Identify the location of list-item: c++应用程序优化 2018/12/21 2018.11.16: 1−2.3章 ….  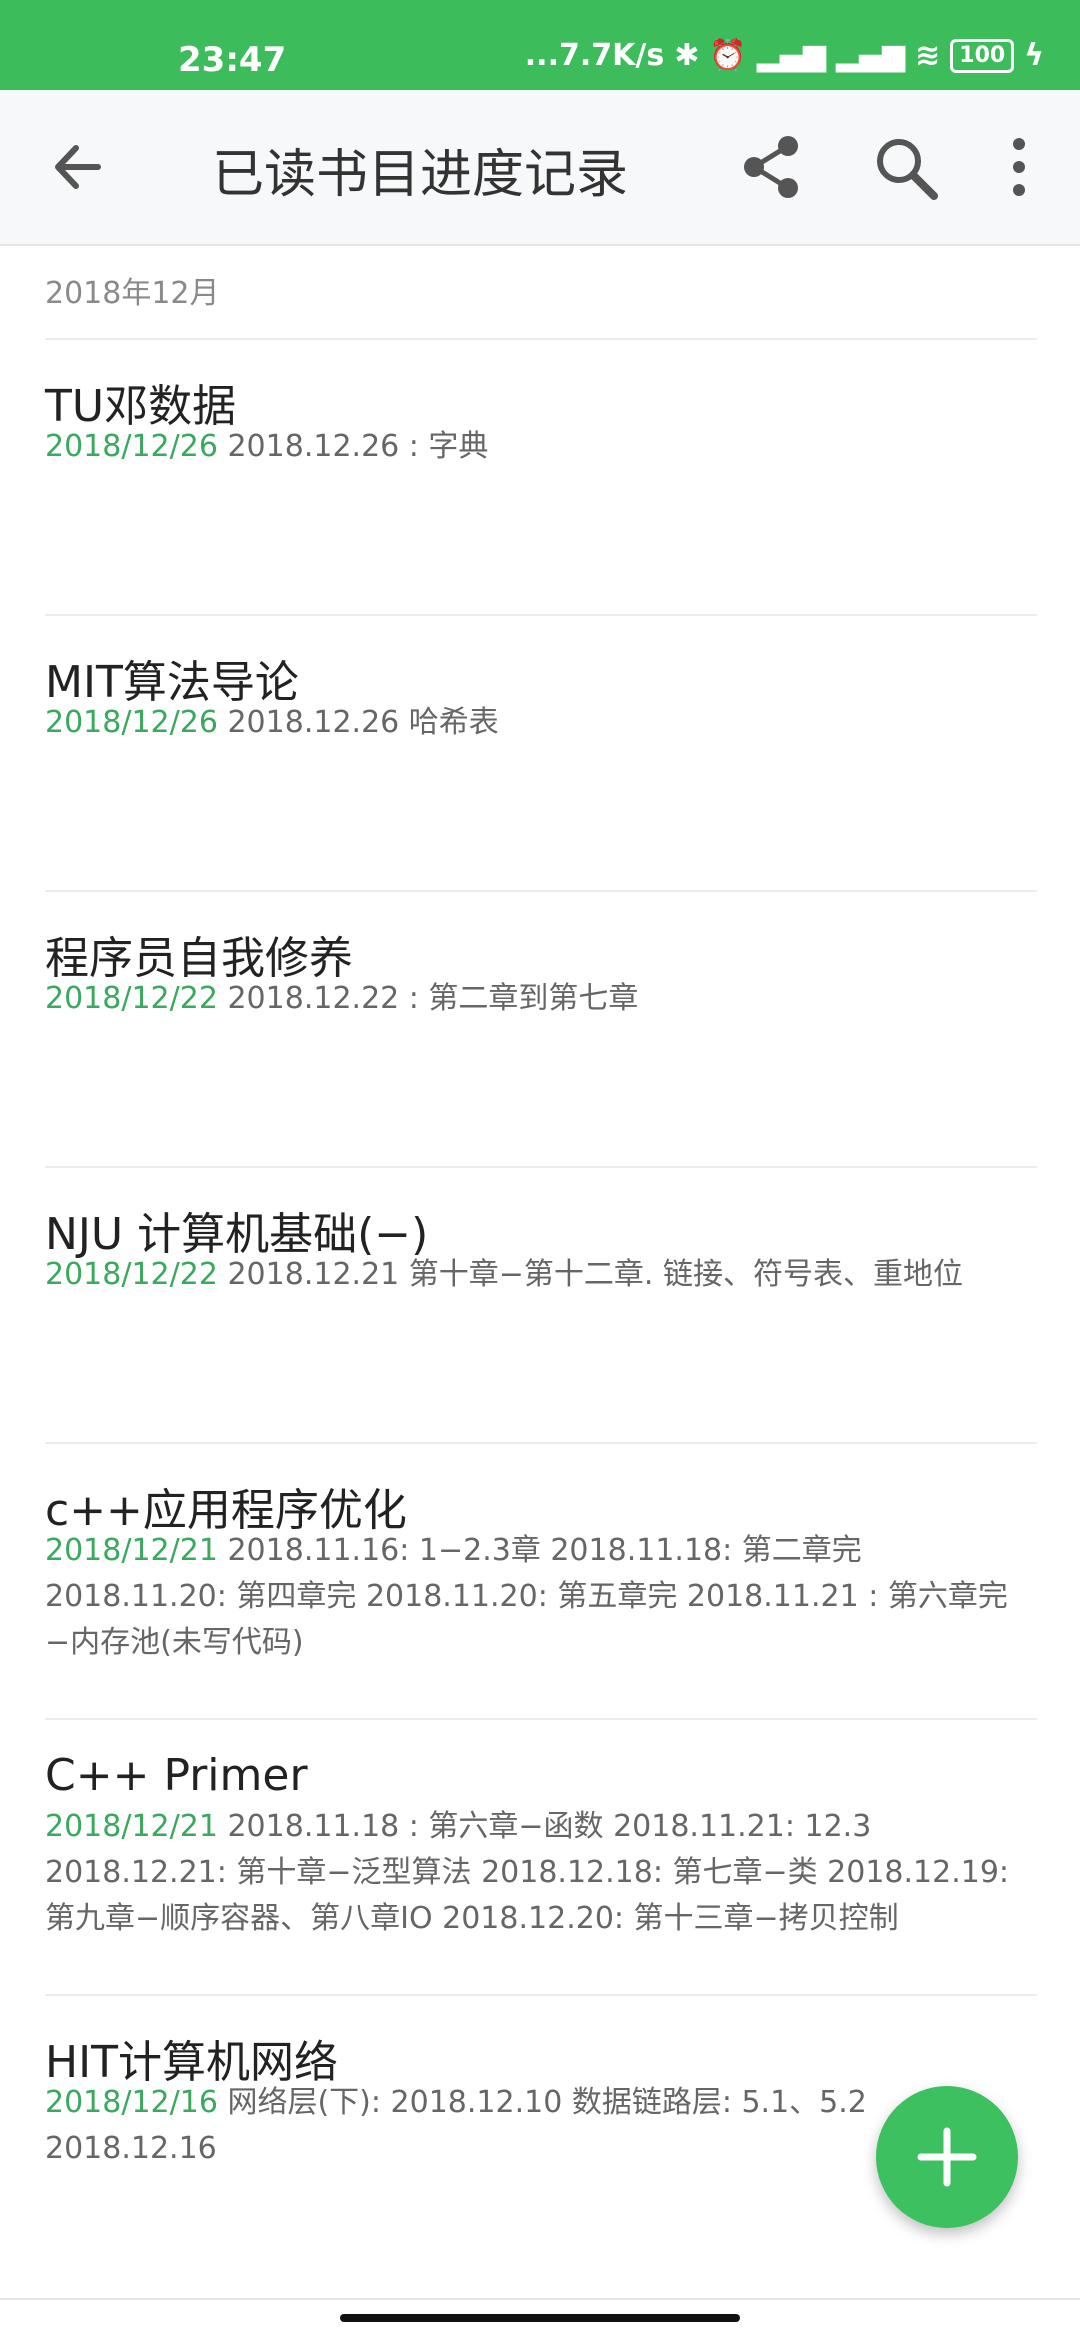
(541, 1580).